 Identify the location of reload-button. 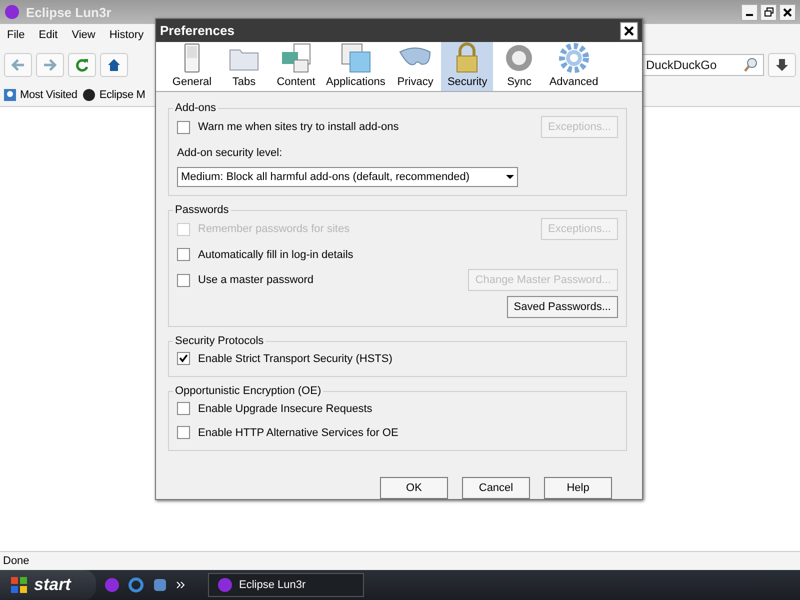
(82, 65).